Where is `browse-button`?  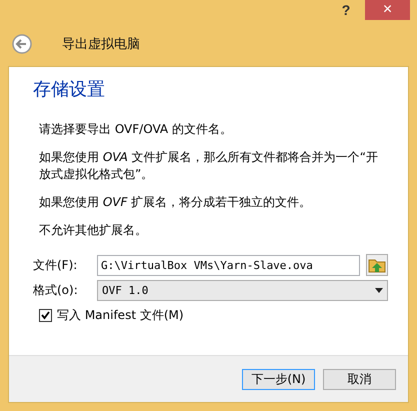
browse-button is located at coordinates (377, 265).